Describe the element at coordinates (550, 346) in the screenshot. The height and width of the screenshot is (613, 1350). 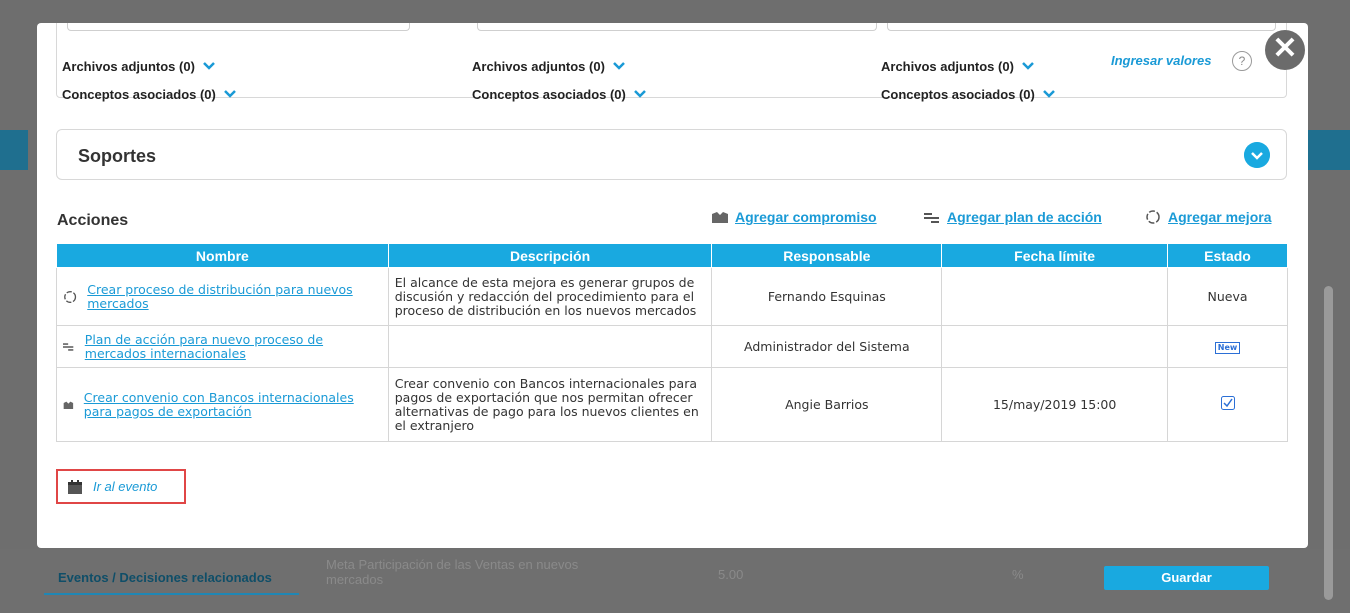
I see `description-cell` at that location.